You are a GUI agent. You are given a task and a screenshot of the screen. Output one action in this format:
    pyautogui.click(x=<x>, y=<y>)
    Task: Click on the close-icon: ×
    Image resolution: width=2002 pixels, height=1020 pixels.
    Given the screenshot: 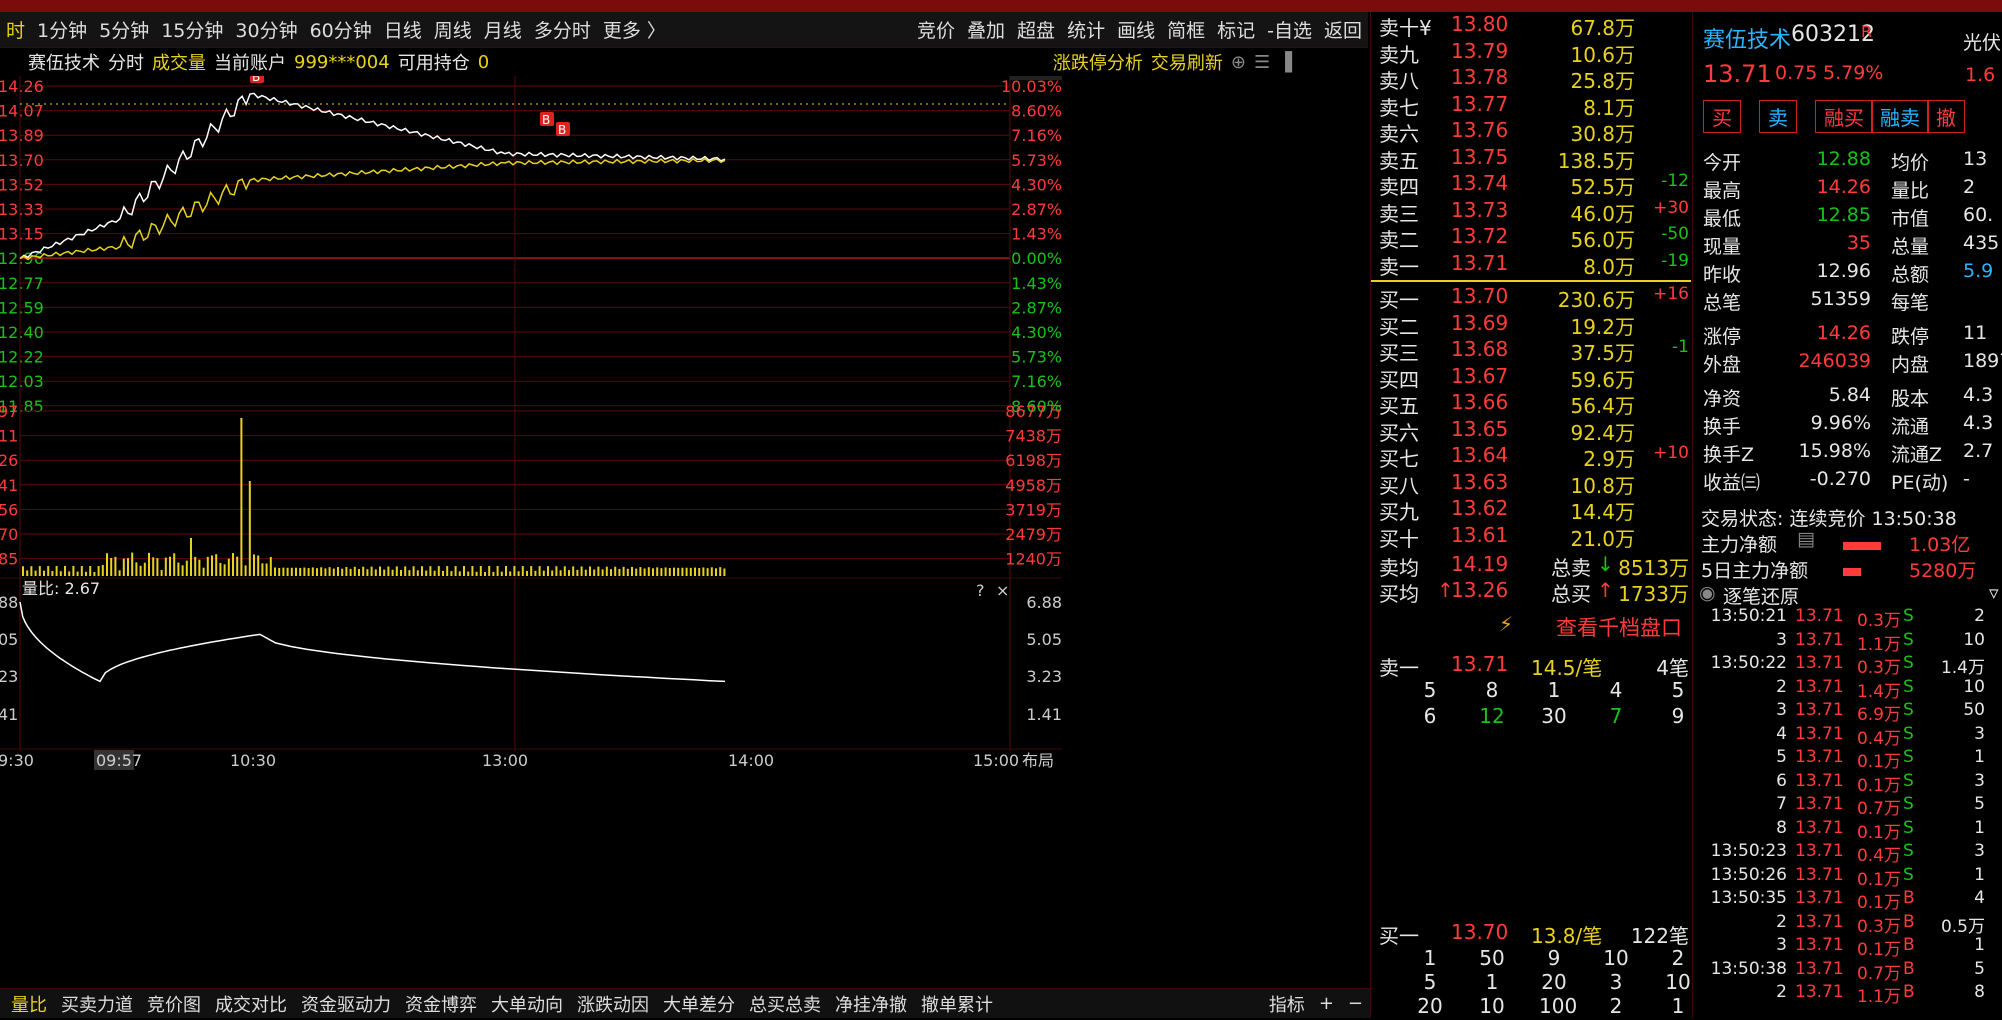 What is the action you would take?
    pyautogui.click(x=1002, y=590)
    